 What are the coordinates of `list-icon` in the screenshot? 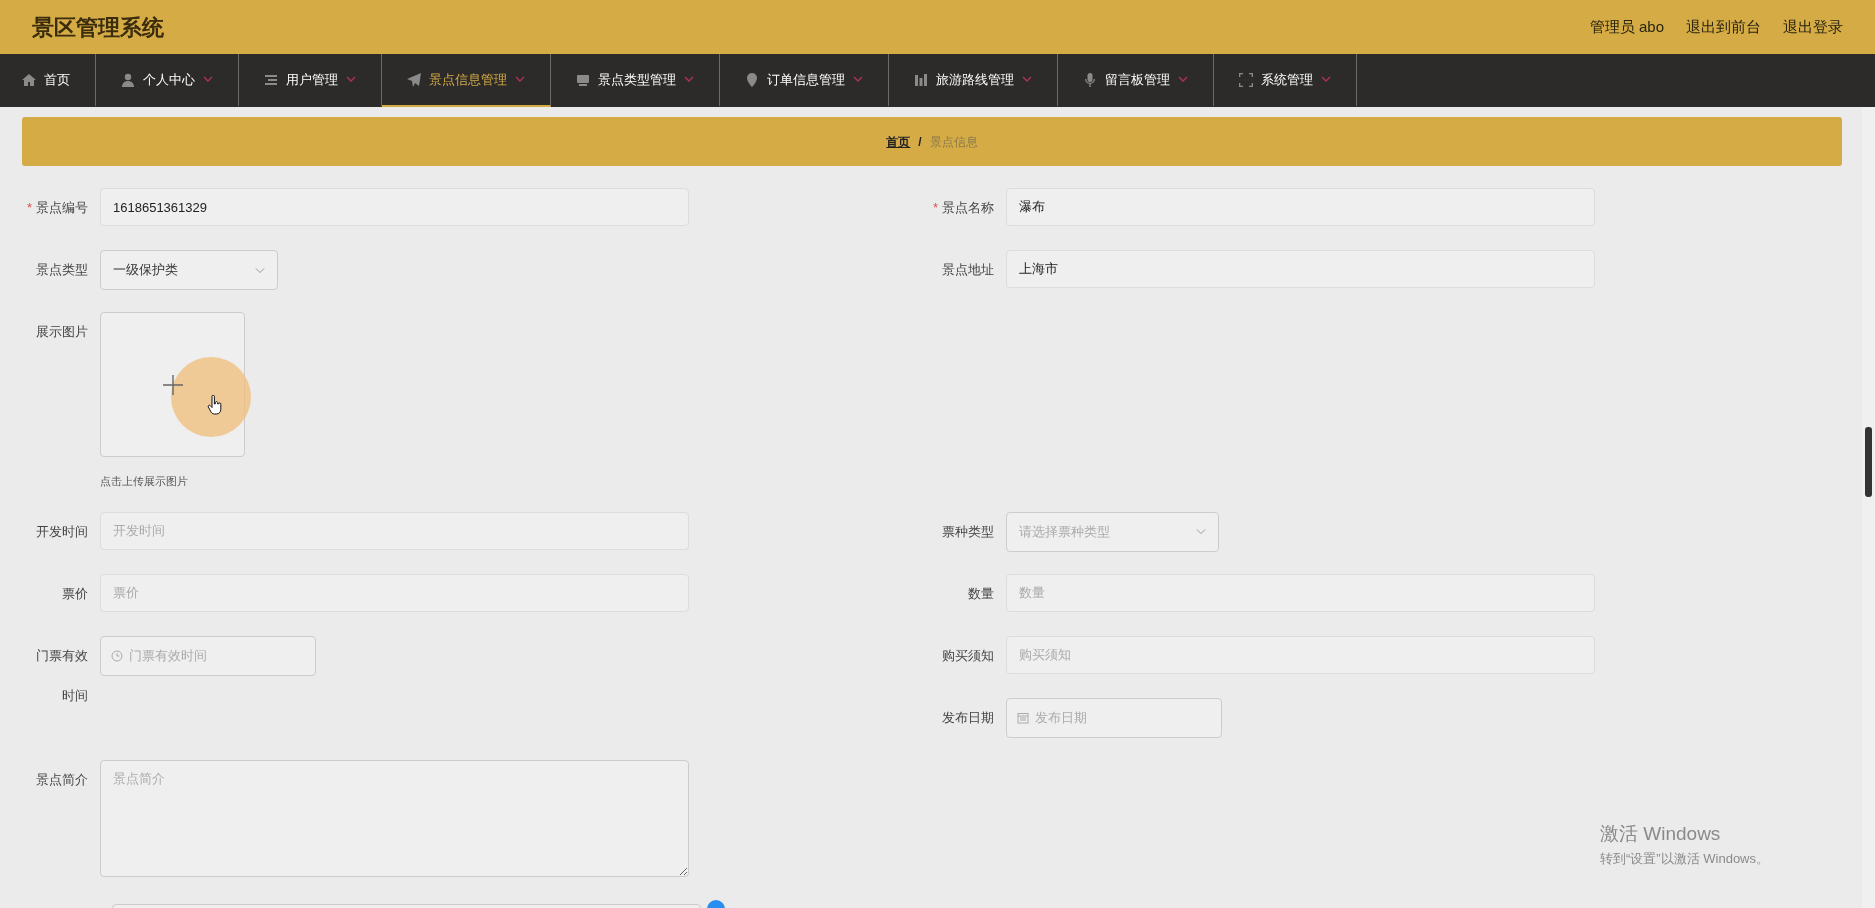 It's located at (271, 79).